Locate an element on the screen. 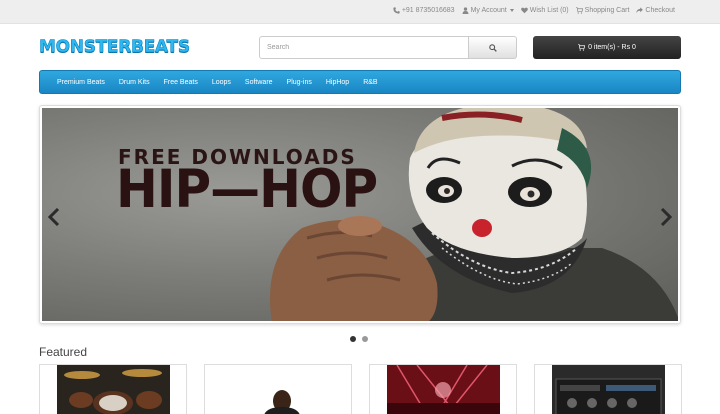  wishlist-label: Wish List (0) is located at coordinates (549, 10).